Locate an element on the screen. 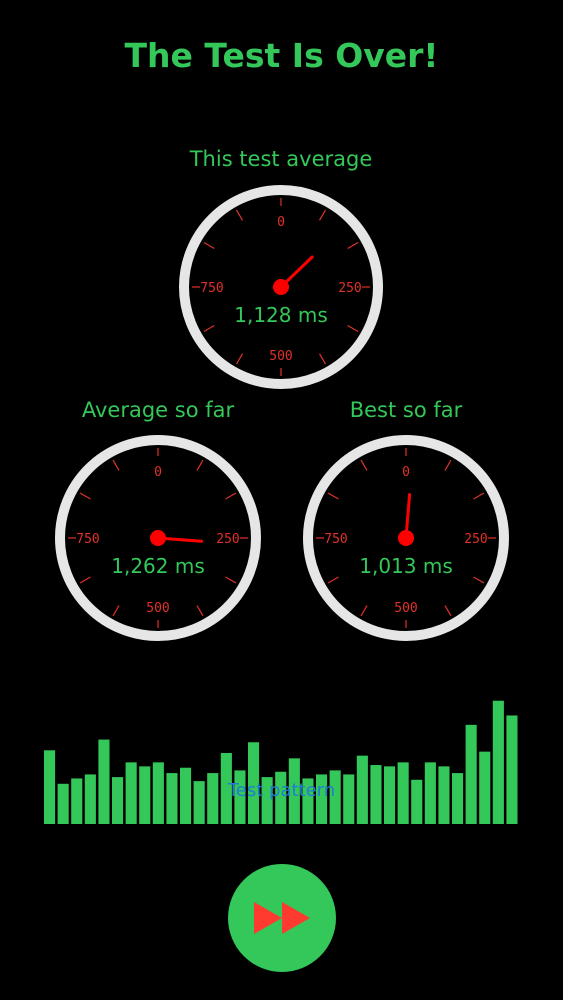 Image resolution: width=563 pixels, height=1000 pixels. fast-forward-button is located at coordinates (282, 918).